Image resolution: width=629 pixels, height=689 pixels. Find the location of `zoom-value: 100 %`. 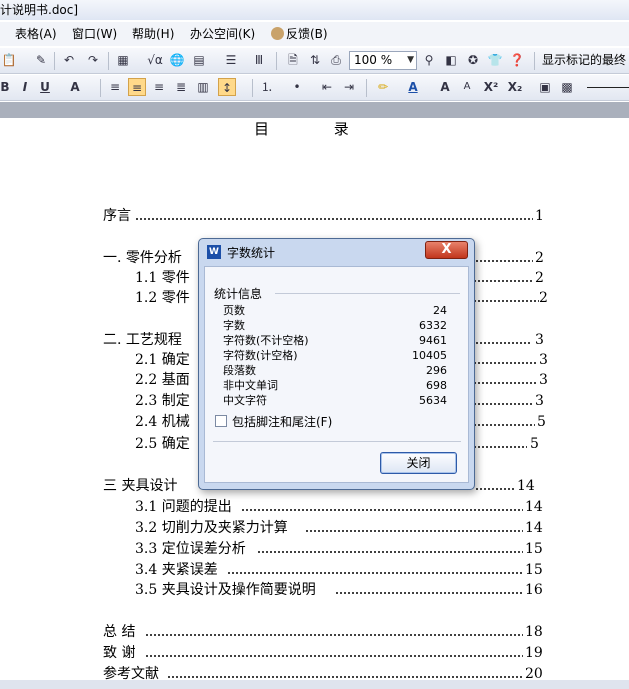

zoom-value: 100 % is located at coordinates (373, 60).